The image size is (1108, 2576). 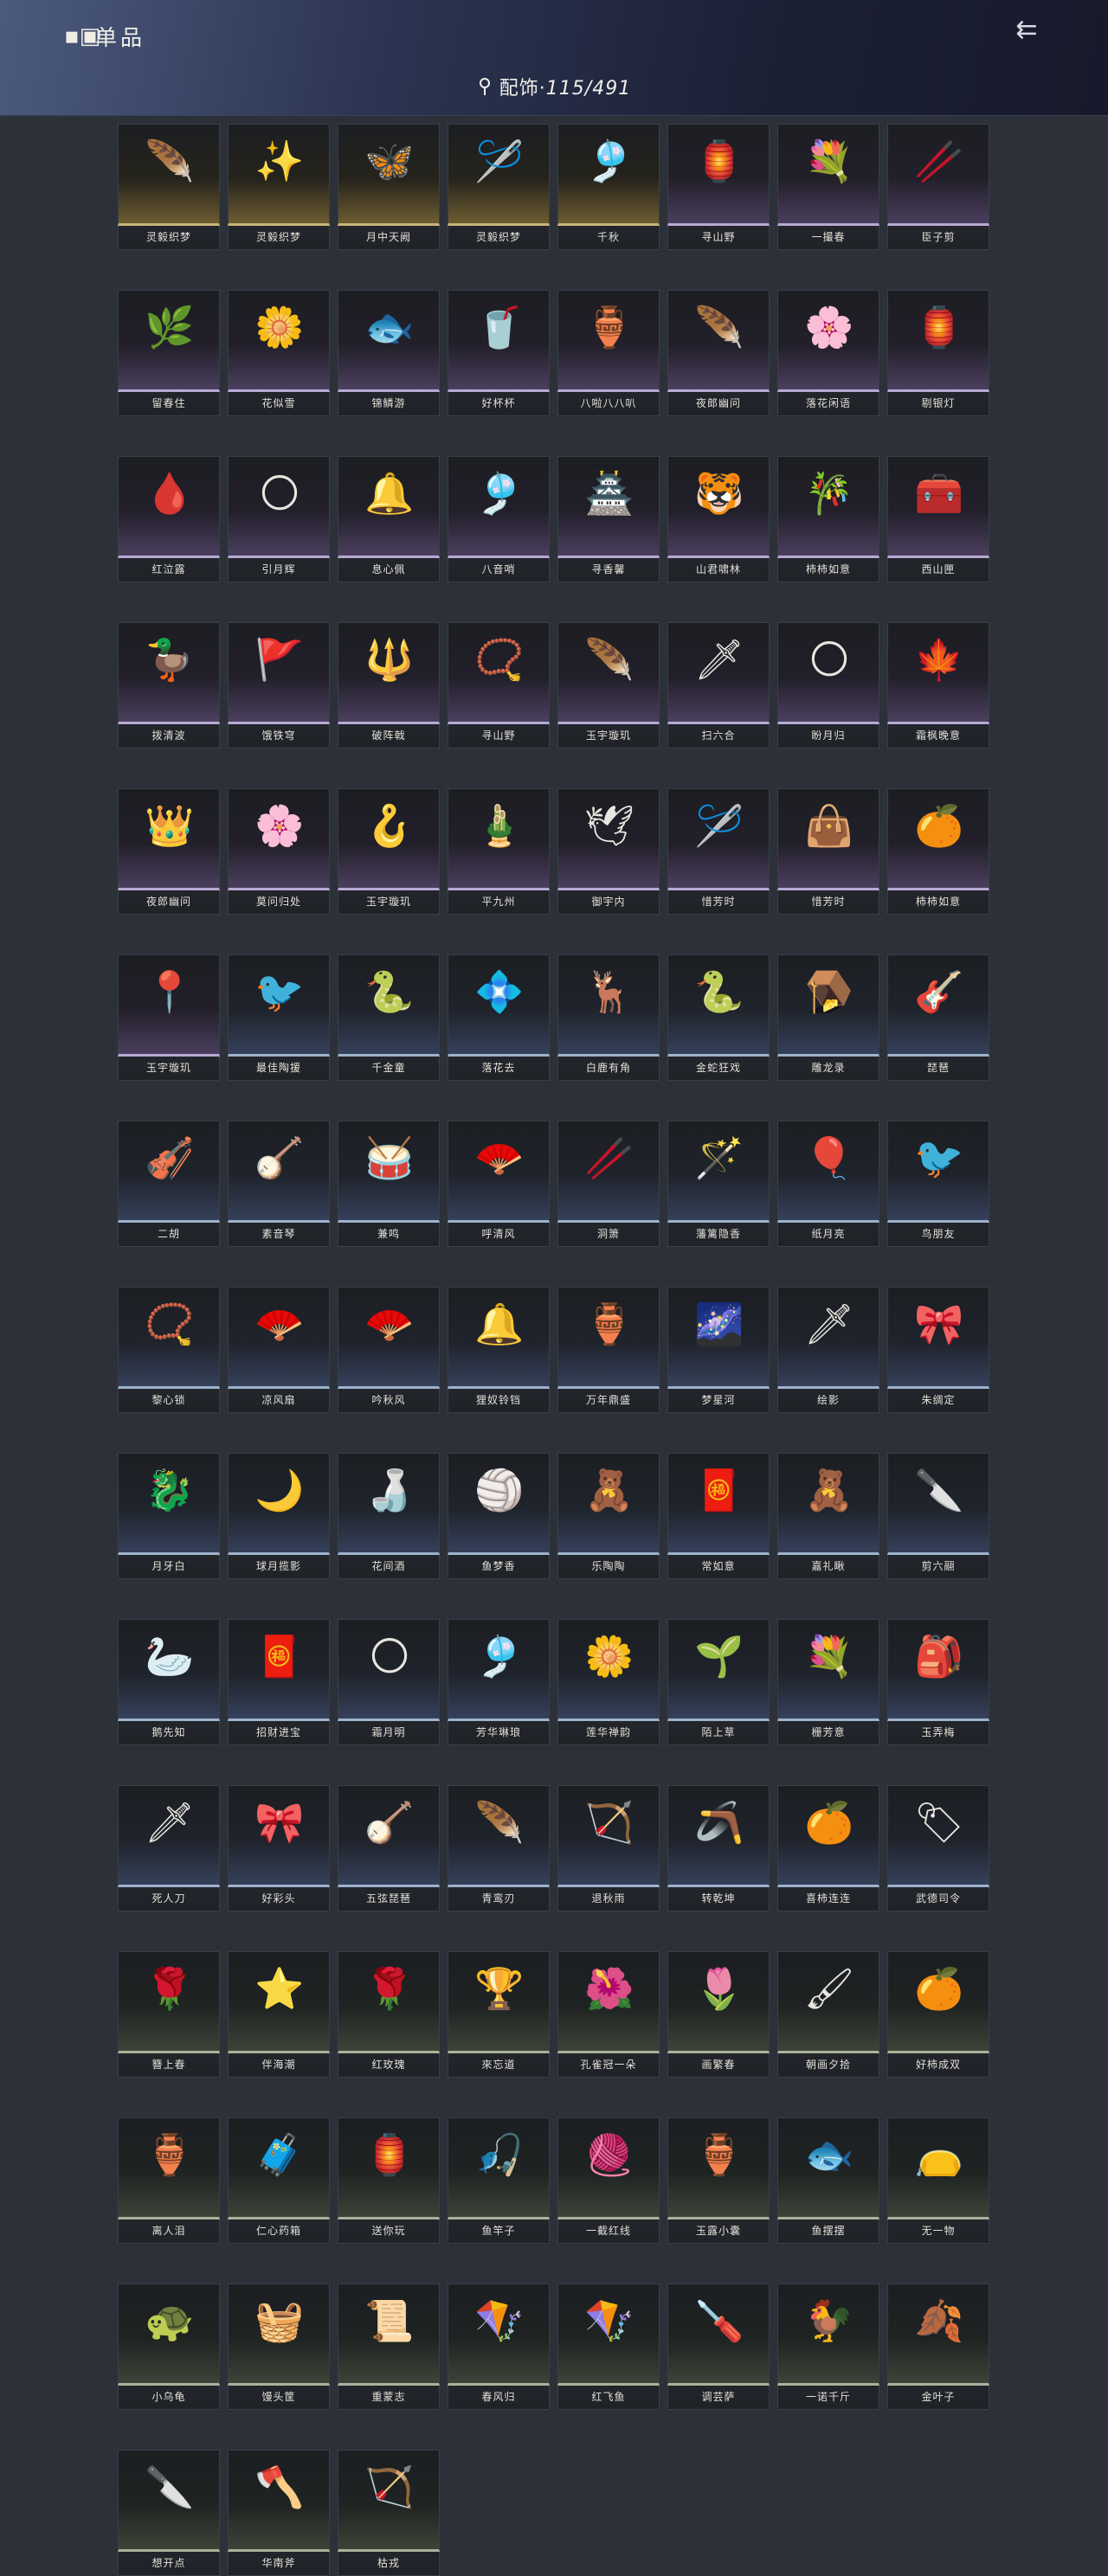 What do you see at coordinates (499, 1504) in the screenshot?
I see `item-thumbnail: 🏐` at bounding box center [499, 1504].